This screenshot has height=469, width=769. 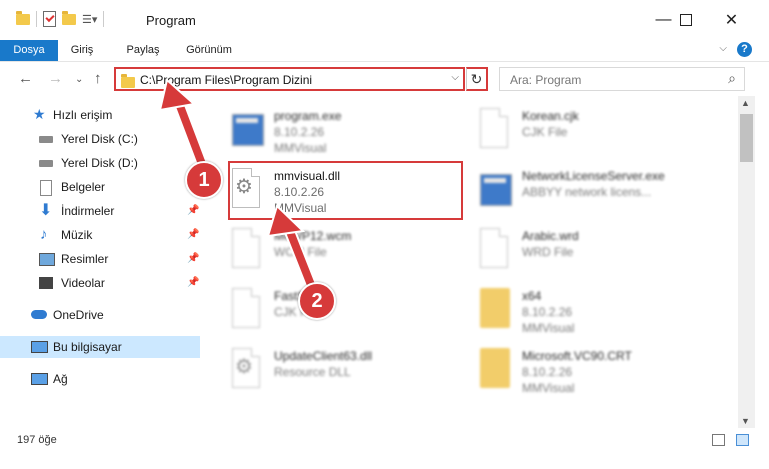 What do you see at coordinates (100, 347) in the screenshot?
I see `sidebar-item-this-pc: Bu bilgisayar` at bounding box center [100, 347].